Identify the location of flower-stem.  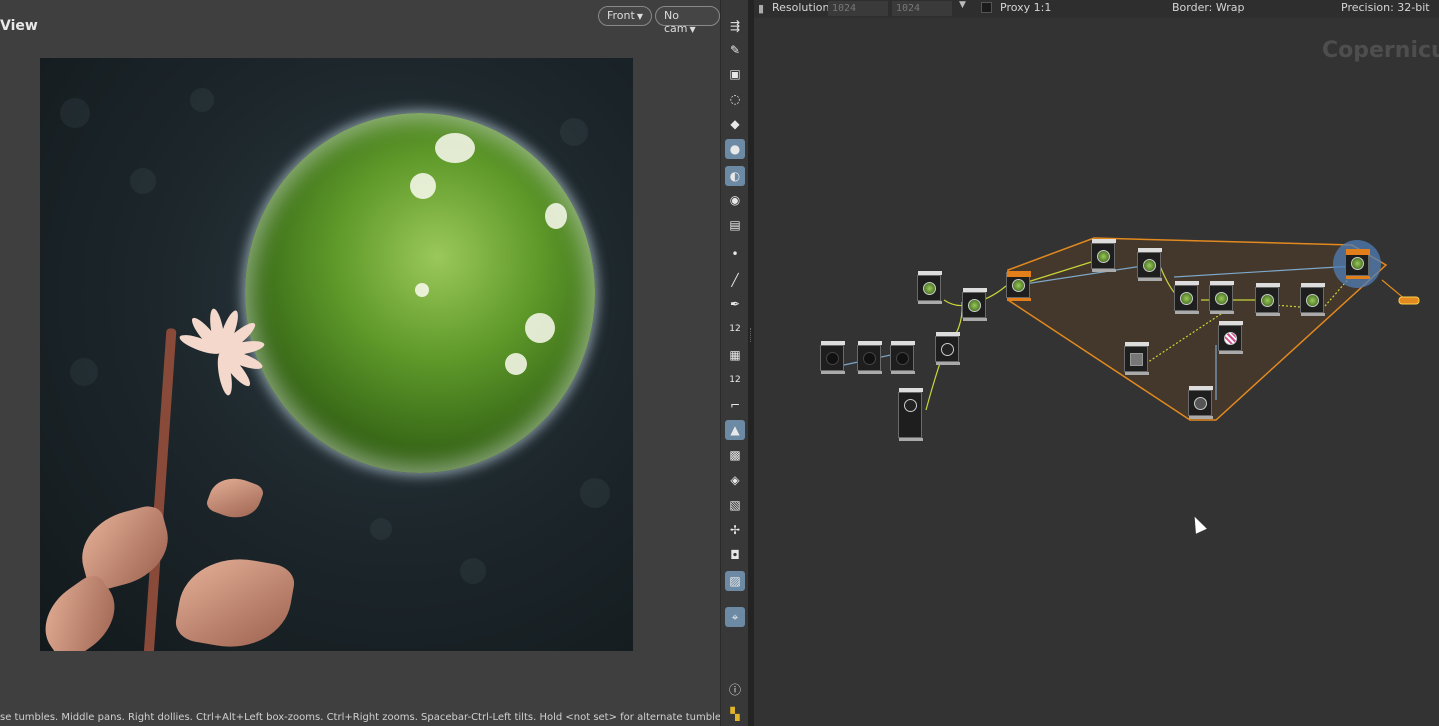
(160, 489).